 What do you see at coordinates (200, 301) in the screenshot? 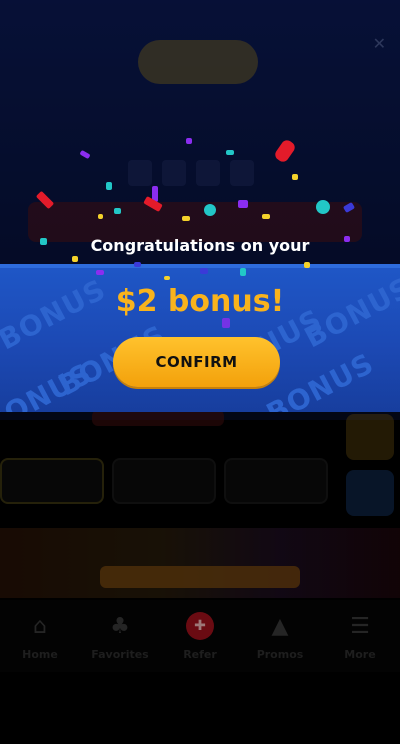
I see `bonus-amount: $2 bonus!` at bounding box center [200, 301].